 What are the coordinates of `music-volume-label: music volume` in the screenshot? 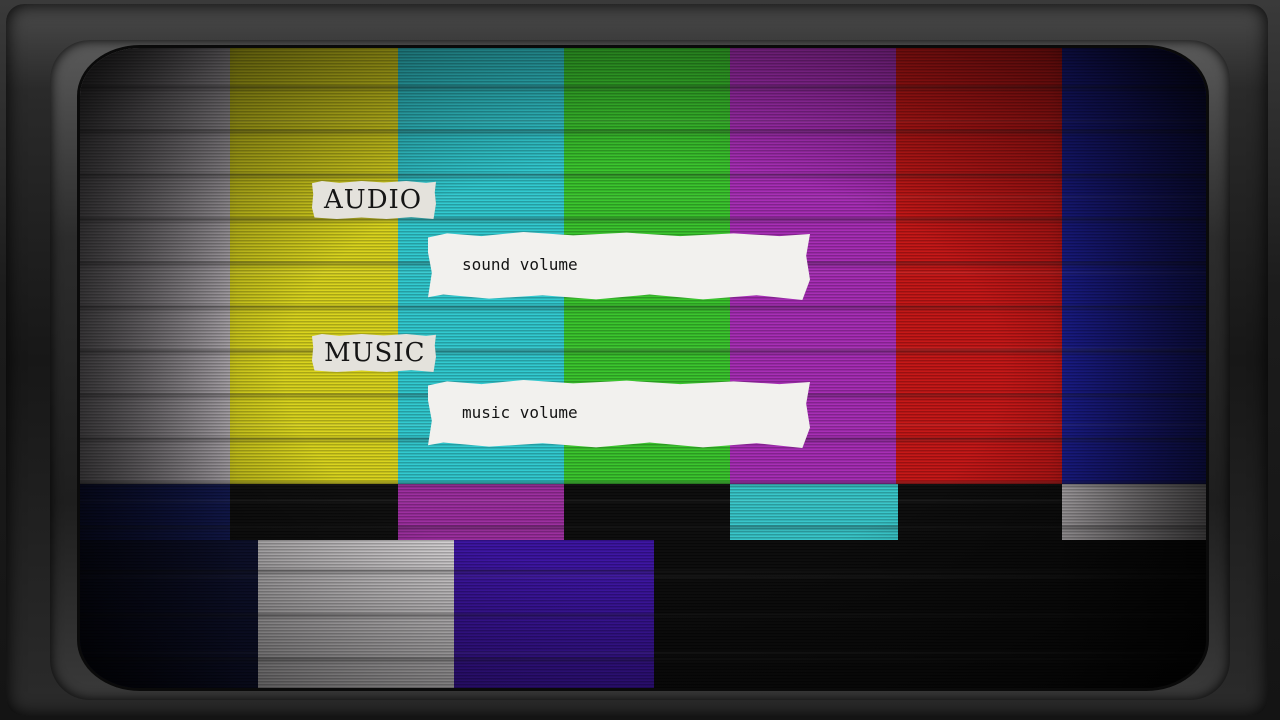 It's located at (520, 412).